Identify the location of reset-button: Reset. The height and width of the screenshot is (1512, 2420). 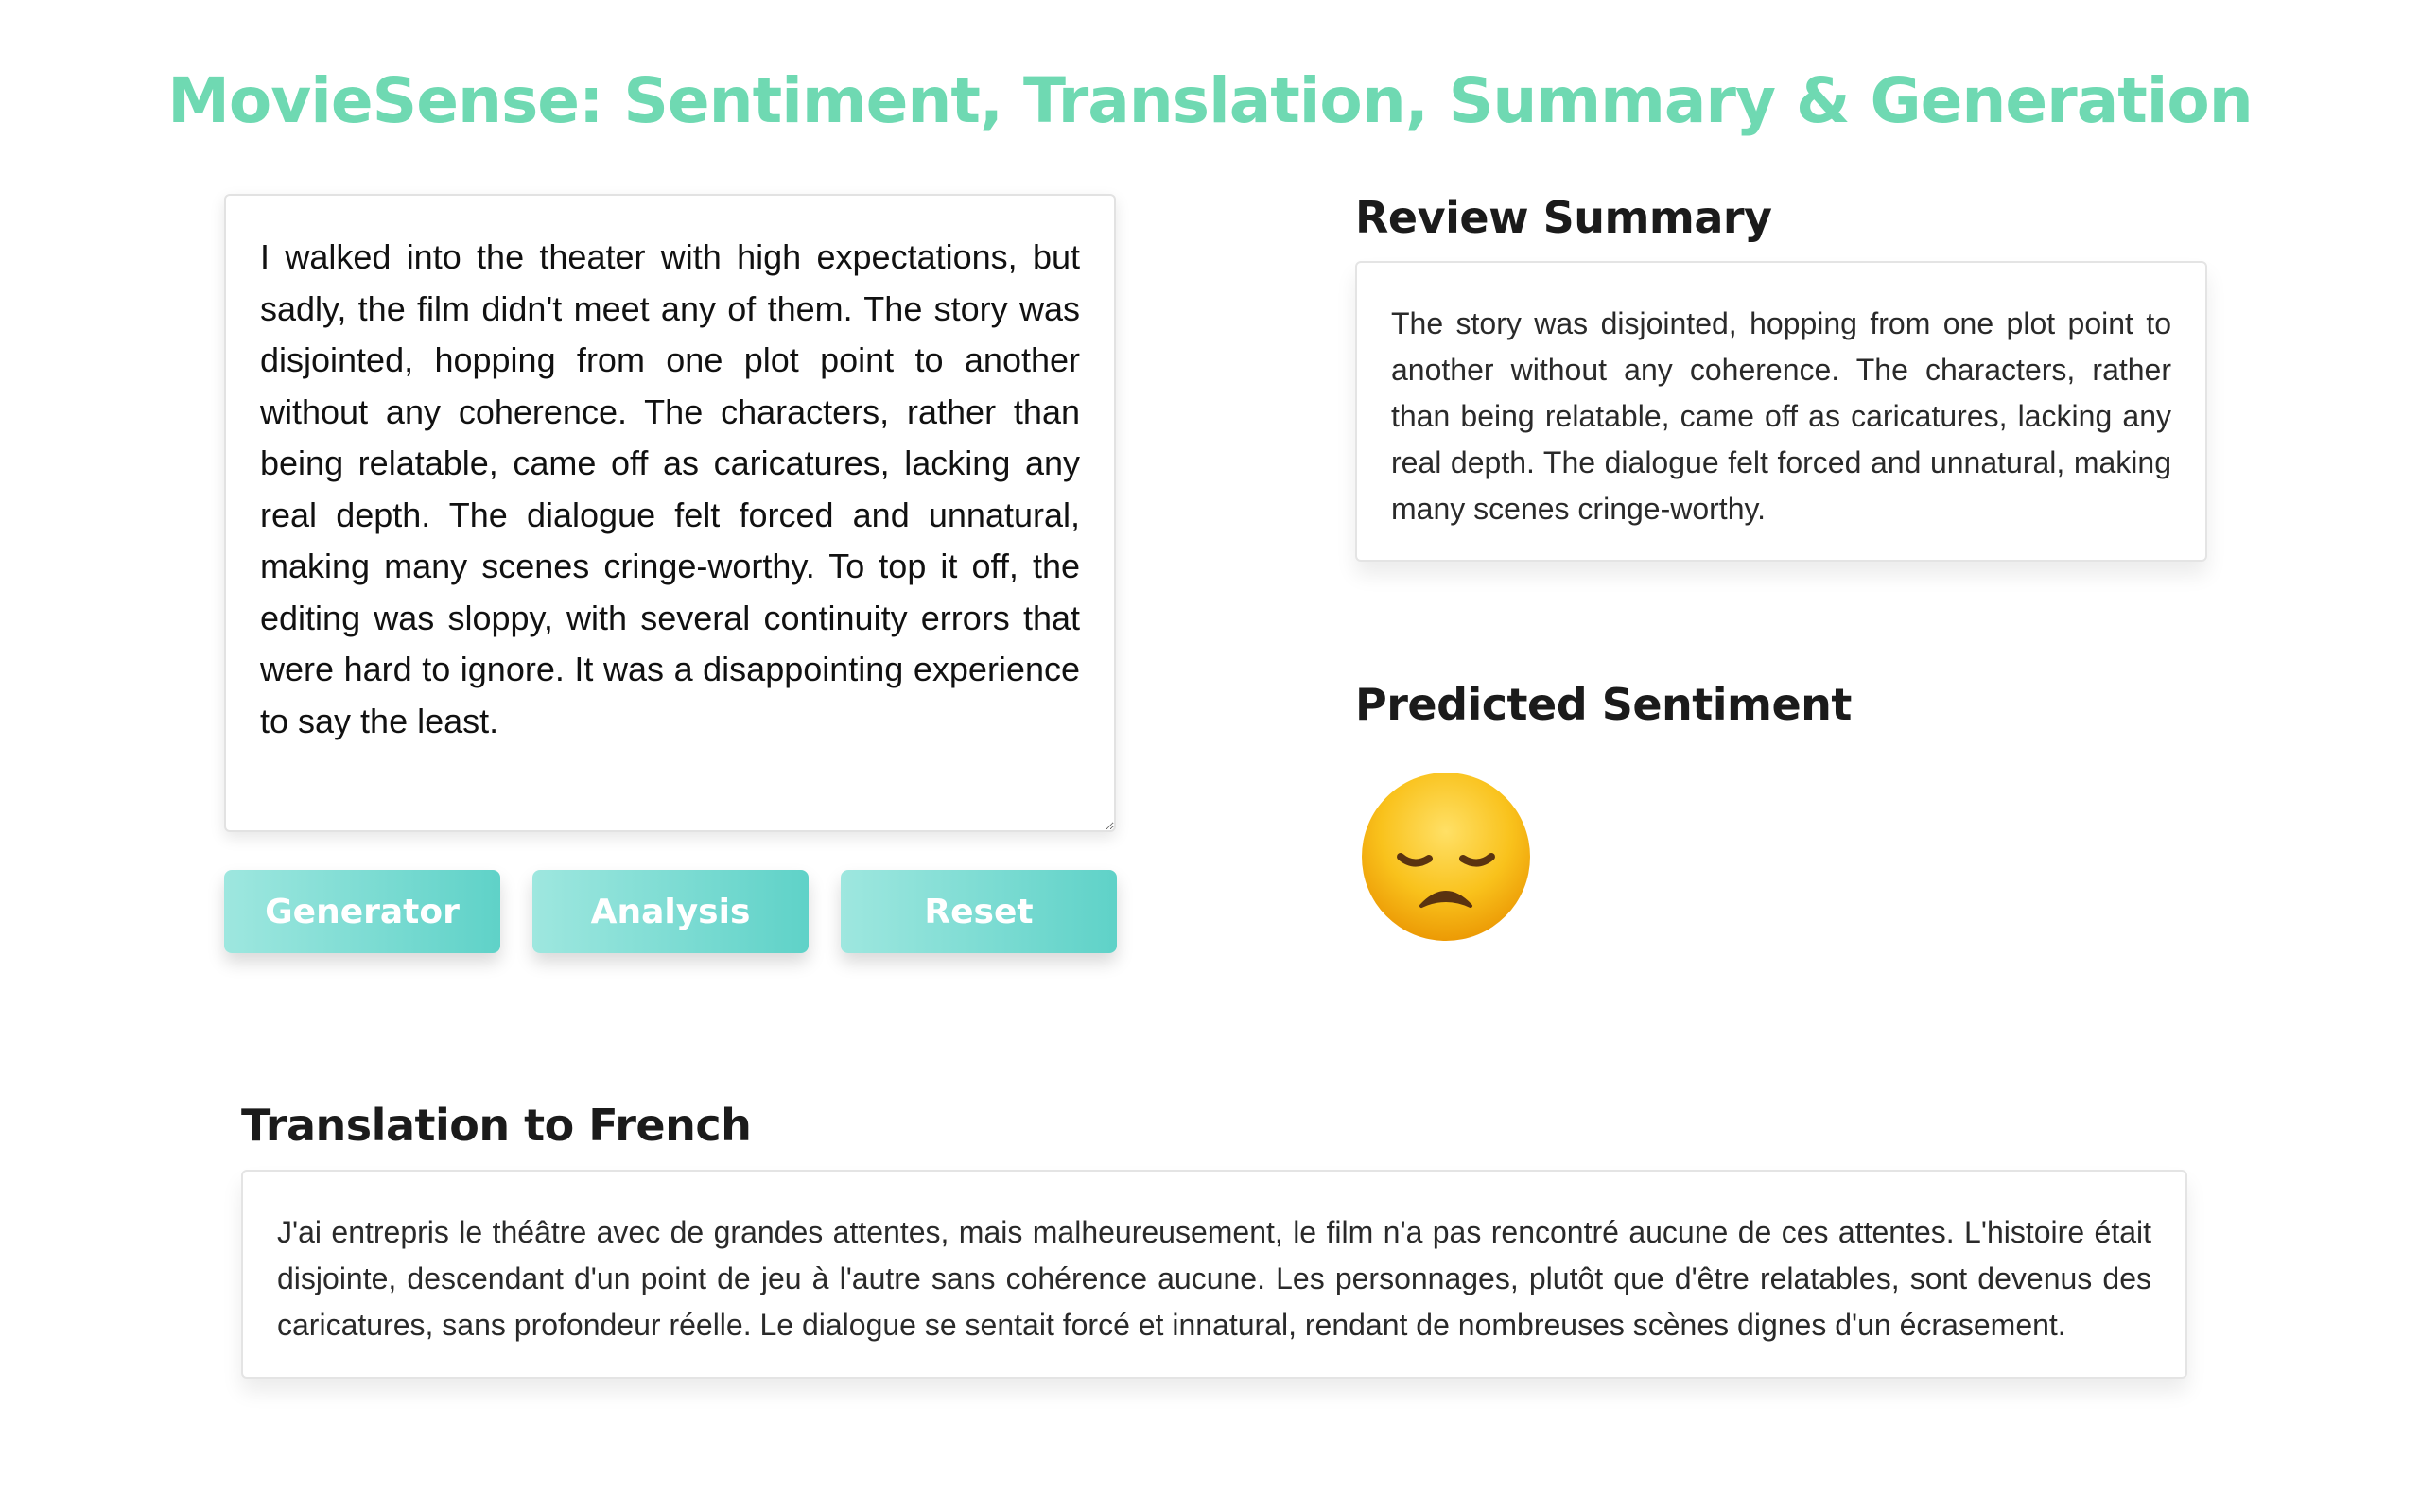
(979, 911).